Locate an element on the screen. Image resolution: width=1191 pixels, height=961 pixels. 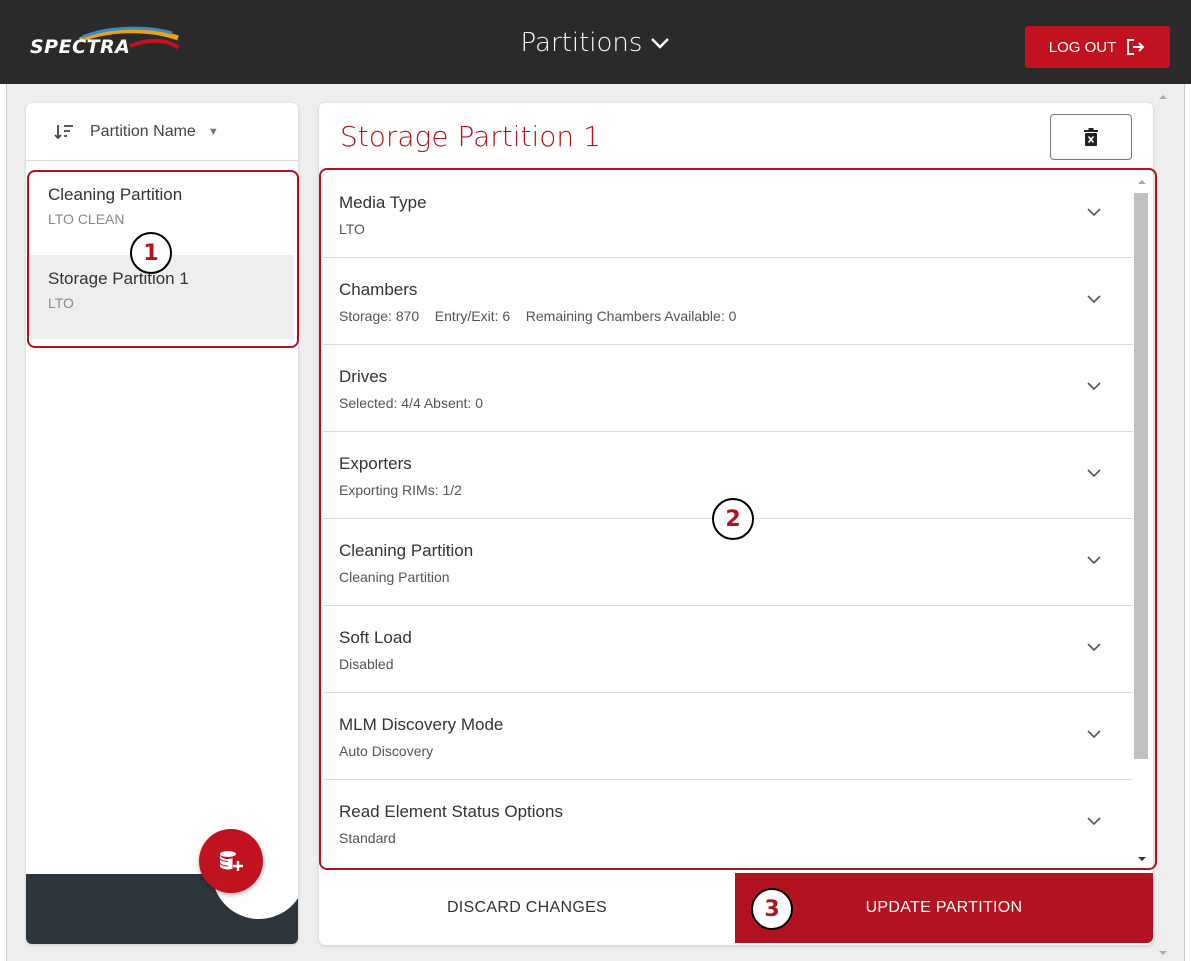
page-title-area: Partitions is located at coordinates (595, 43).